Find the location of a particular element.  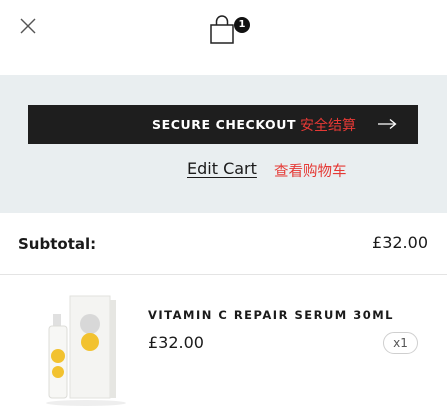

product-image is located at coordinates (86, 350).